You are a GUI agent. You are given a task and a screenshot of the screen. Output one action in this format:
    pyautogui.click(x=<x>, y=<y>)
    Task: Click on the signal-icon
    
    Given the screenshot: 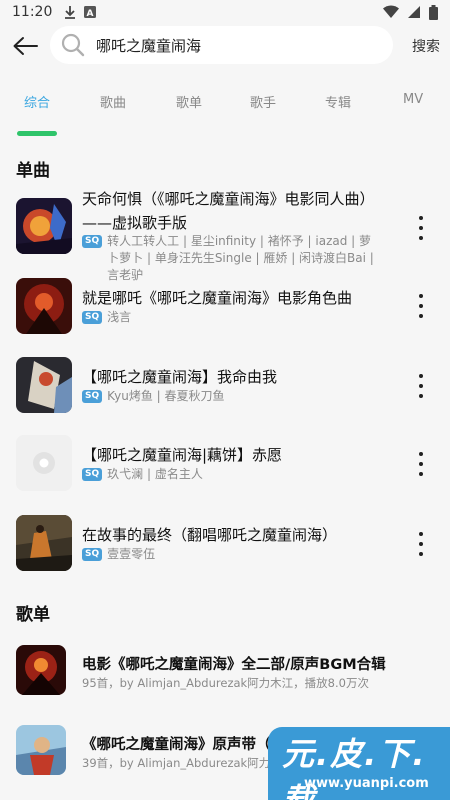 What is the action you would take?
    pyautogui.click(x=414, y=12)
    